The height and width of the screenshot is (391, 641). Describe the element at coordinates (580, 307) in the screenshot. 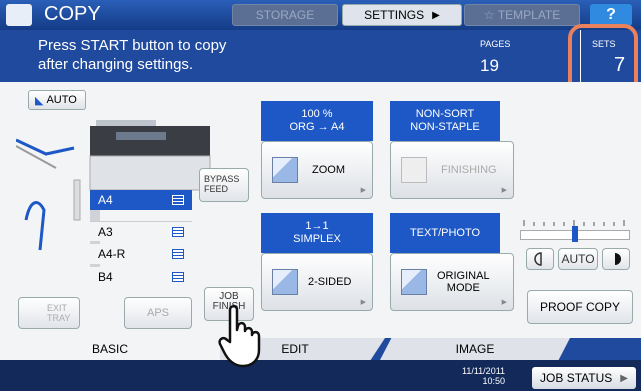

I see `proof-copy-button: PROOF COPY` at that location.